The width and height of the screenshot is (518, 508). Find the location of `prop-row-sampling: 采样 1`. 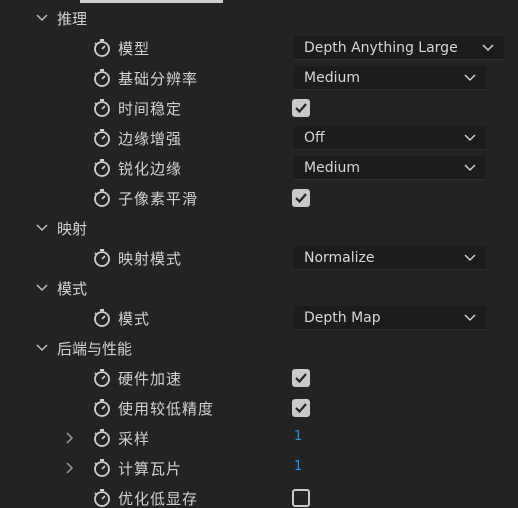

prop-row-sampling: 采样 1 is located at coordinates (259, 438).